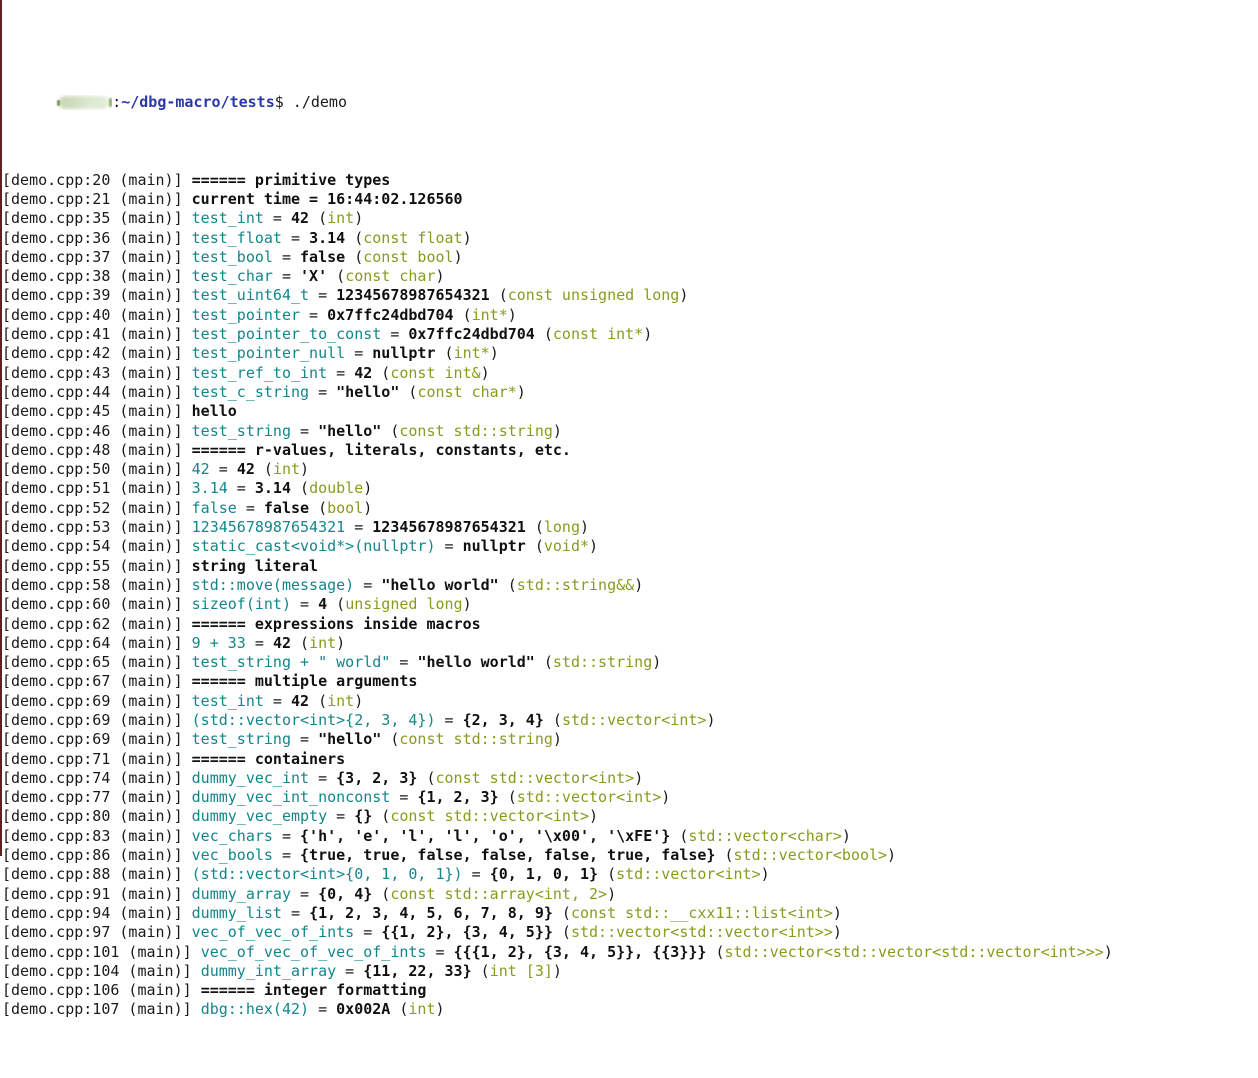  I want to click on source-location: [demo.cpp:54 (main)], so click(97, 546).